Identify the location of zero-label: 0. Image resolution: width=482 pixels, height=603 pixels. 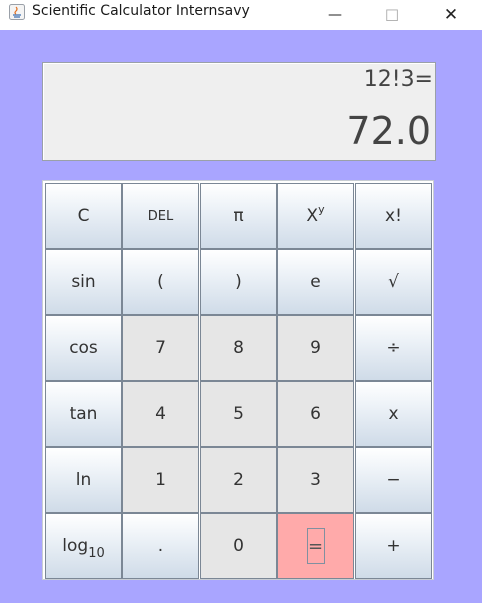
(238, 546).